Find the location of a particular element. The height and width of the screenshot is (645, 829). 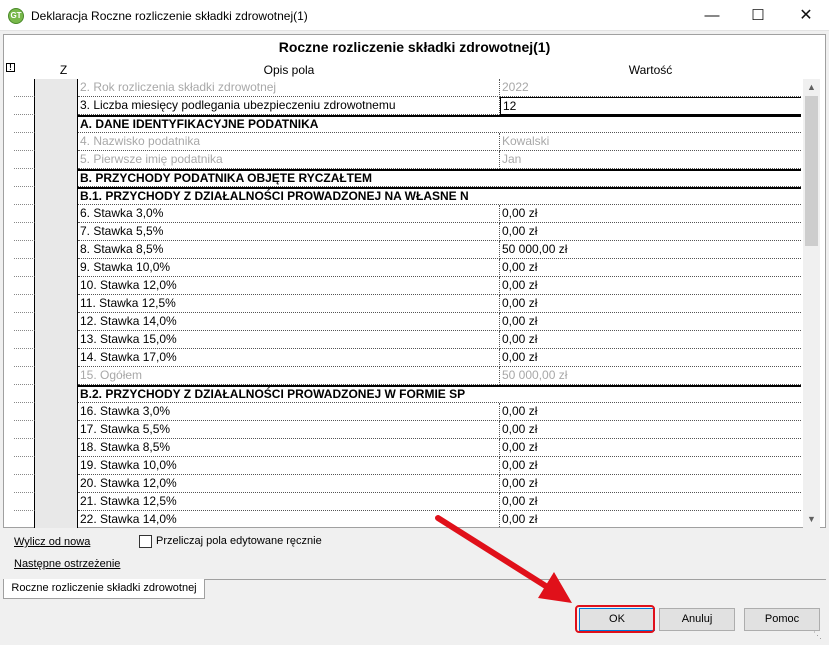

resize-grip-icon: ⋱ is located at coordinates (817, 635).